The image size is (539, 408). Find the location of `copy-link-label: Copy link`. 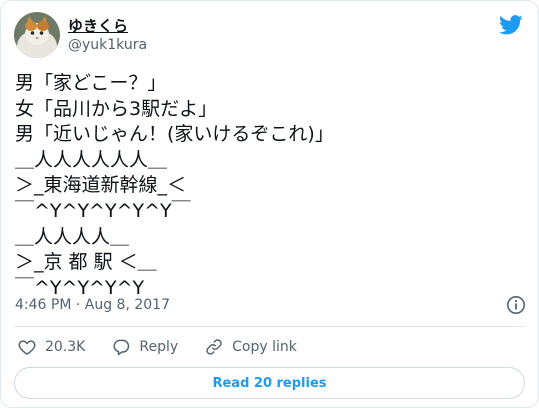

copy-link-label: Copy link is located at coordinates (264, 347).